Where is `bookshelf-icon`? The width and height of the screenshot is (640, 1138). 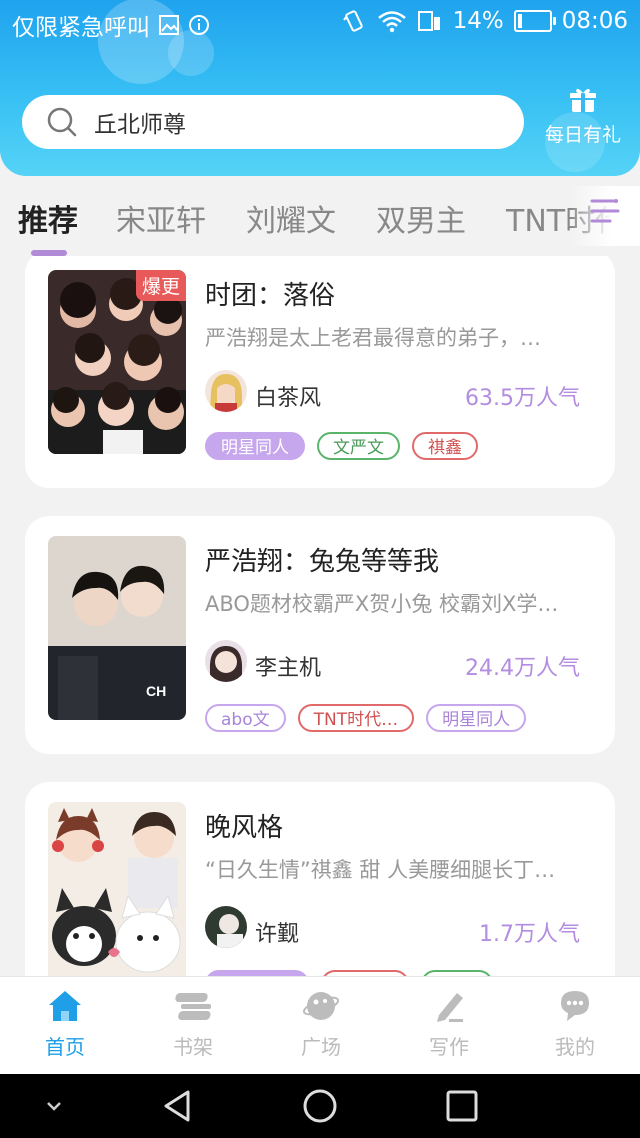
bookshelf-icon is located at coordinates (193, 1006).